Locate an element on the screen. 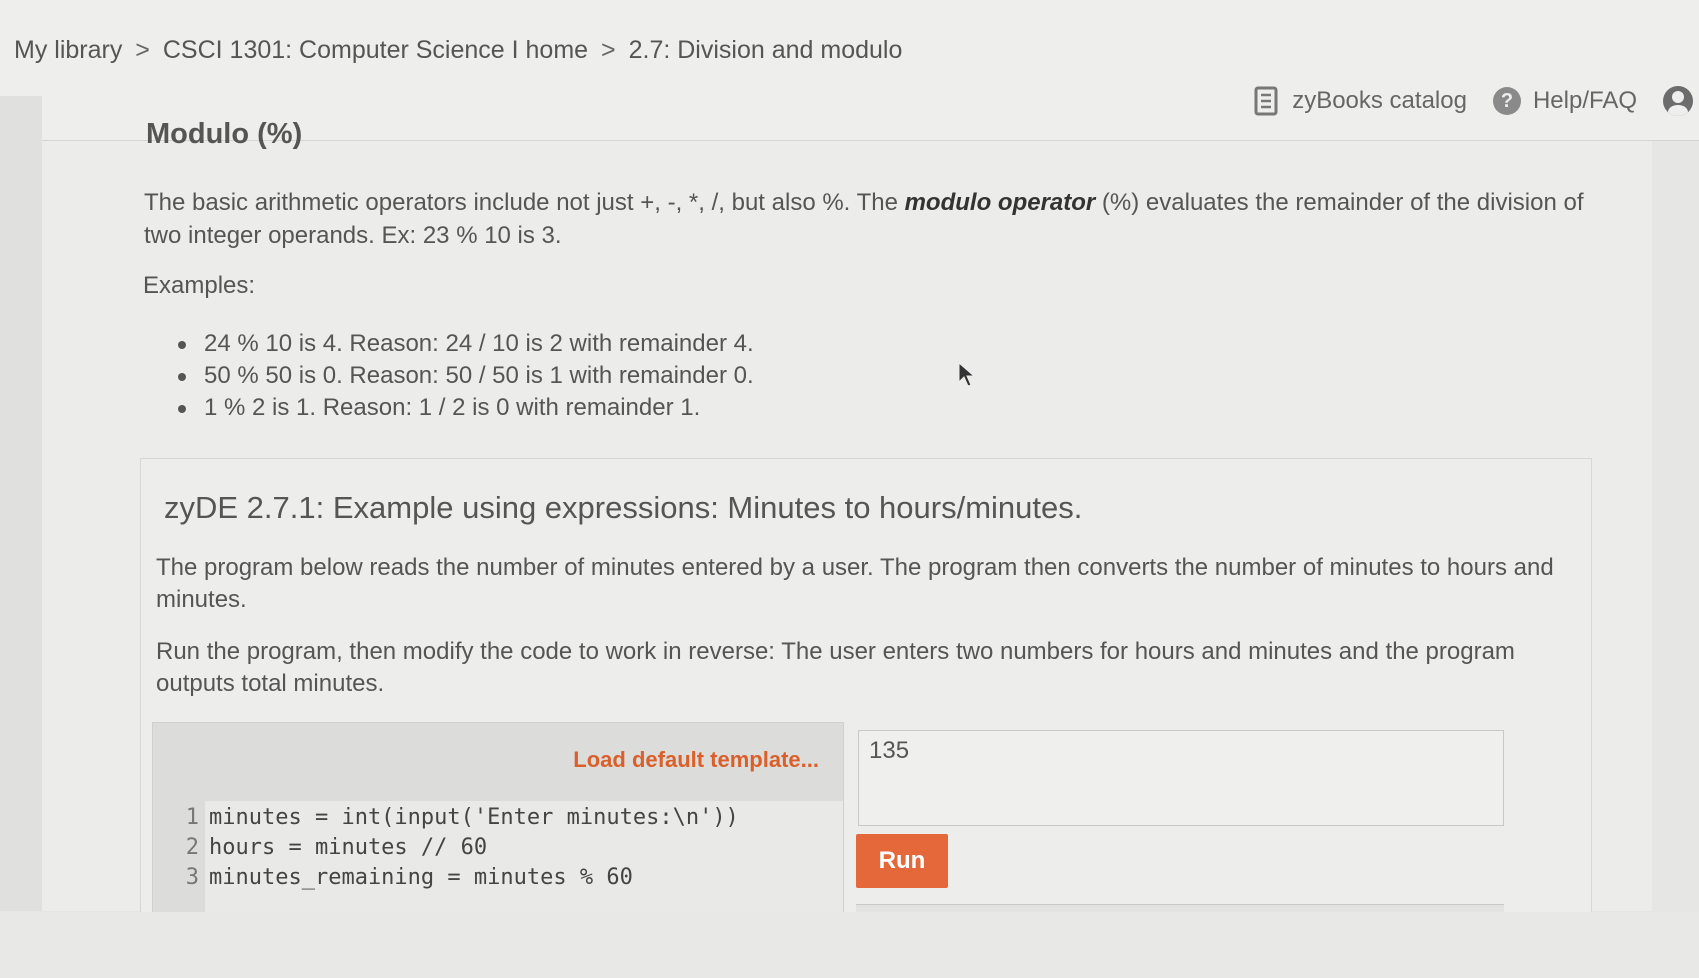  zybooks-catalog-link: zyBooks catalog is located at coordinates (1360, 101).